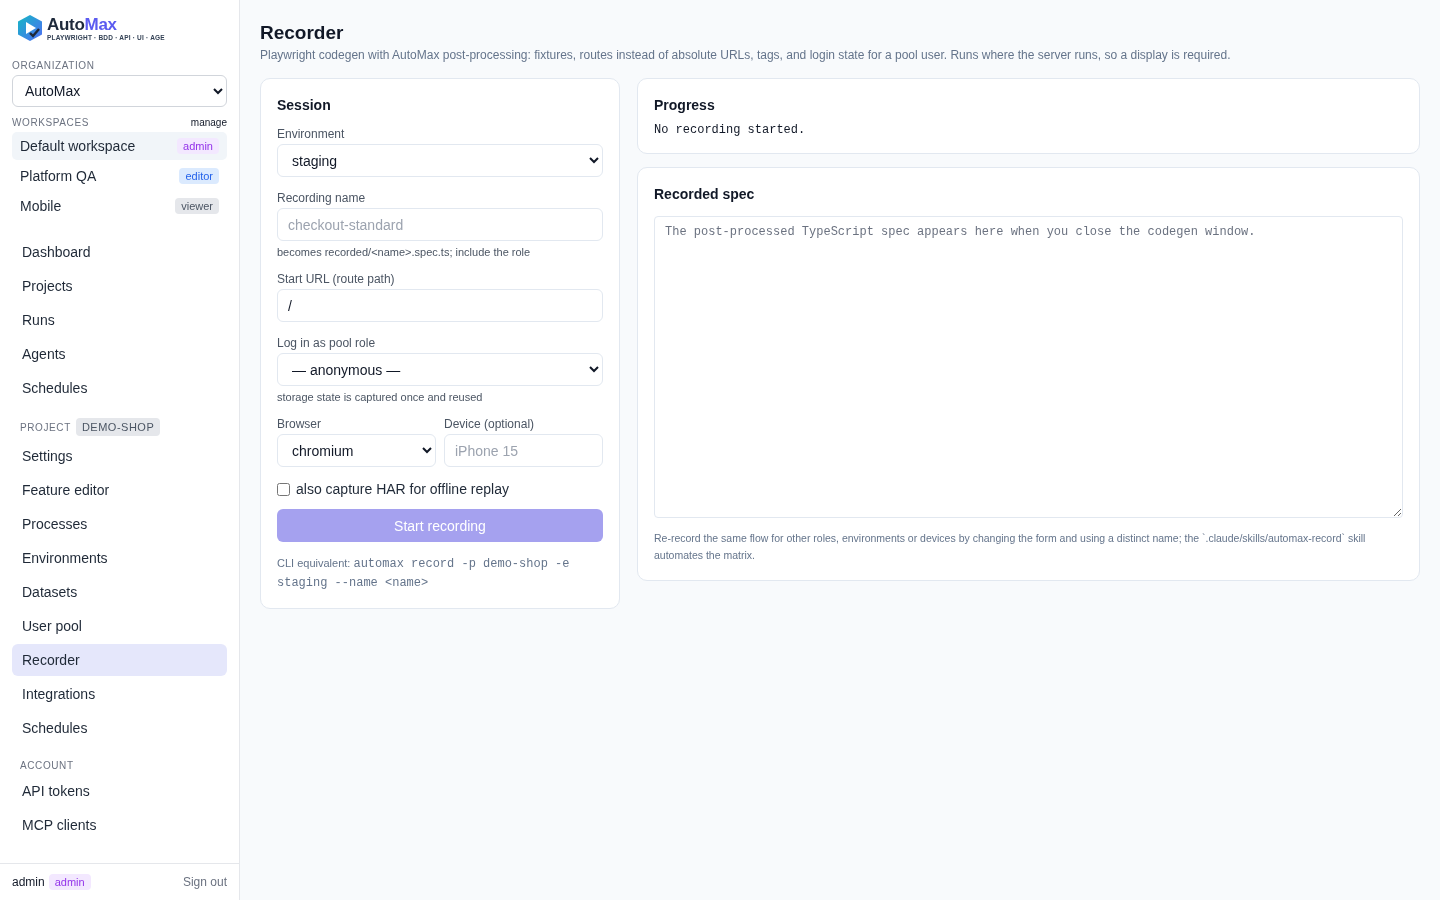 Image resolution: width=1440 pixels, height=900 pixels. What do you see at coordinates (440, 160) in the screenshot?
I see `environment-select: staging` at bounding box center [440, 160].